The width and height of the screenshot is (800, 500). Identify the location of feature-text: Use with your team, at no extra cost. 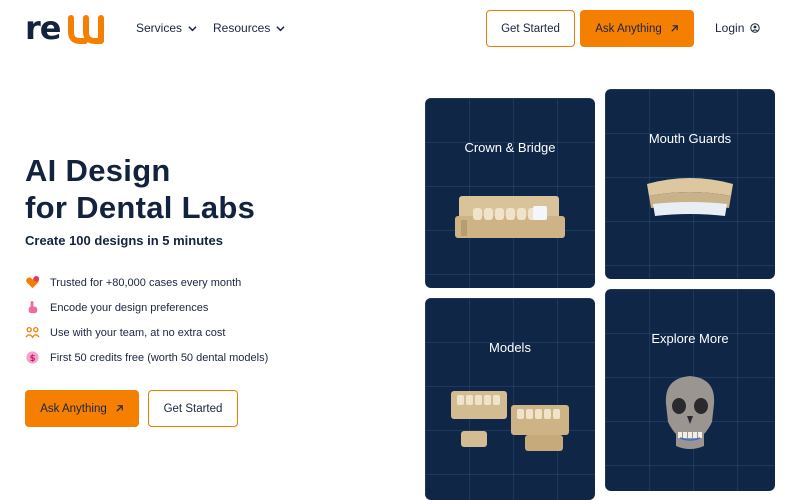
(138, 332).